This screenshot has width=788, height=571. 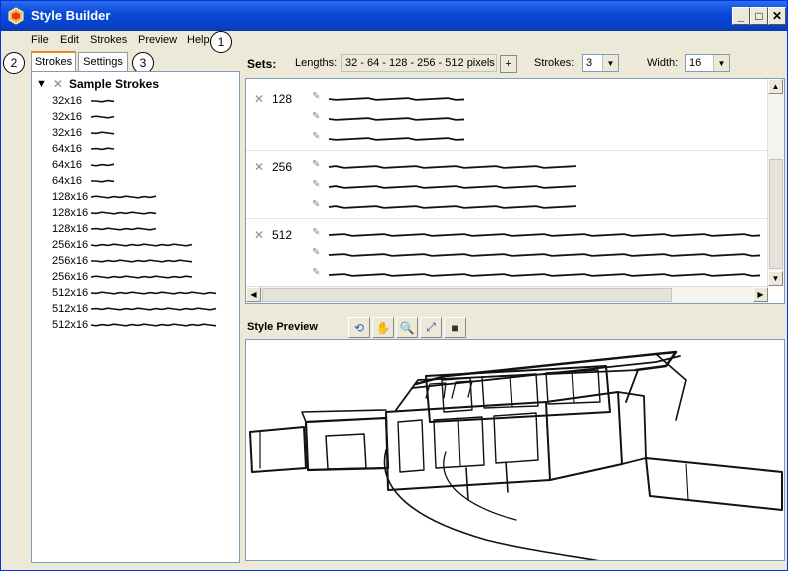 I want to click on menu-preview: Preview, so click(x=157, y=40).